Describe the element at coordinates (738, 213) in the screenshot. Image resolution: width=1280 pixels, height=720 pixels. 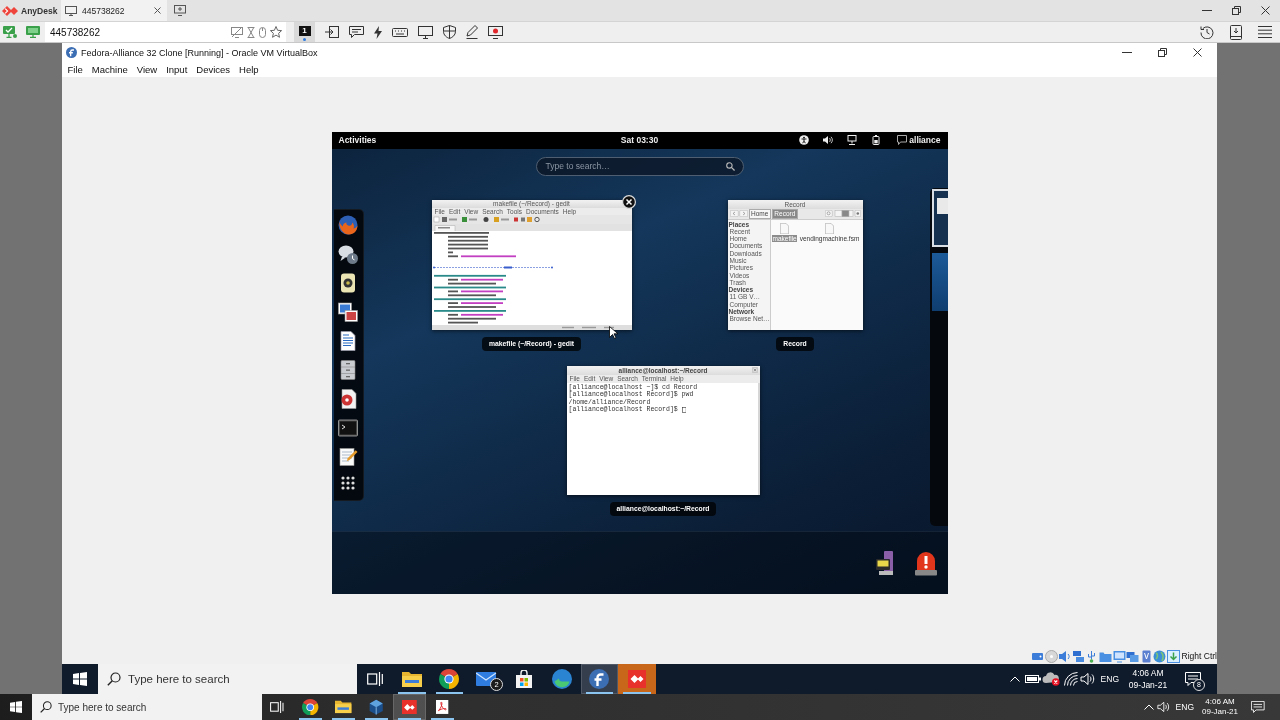
I see `back-forward-drawing` at that location.